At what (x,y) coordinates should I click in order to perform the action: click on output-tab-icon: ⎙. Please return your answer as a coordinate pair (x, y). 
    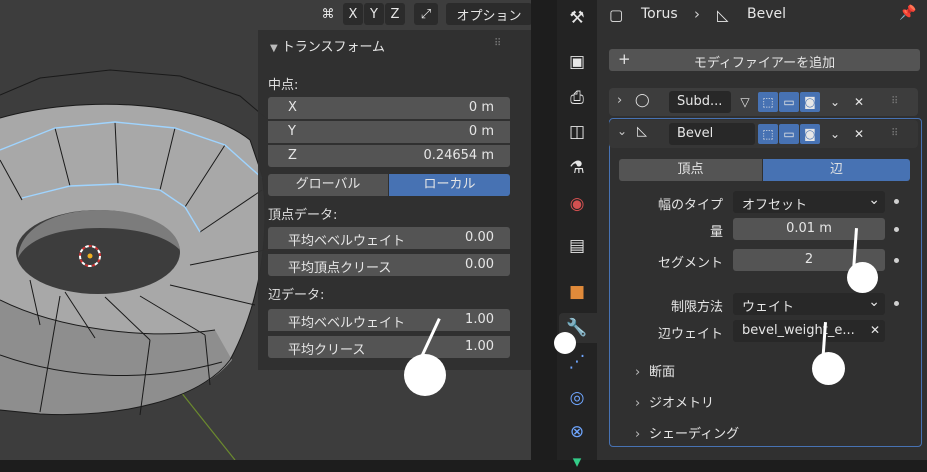
    Looking at the image, I should click on (577, 98).